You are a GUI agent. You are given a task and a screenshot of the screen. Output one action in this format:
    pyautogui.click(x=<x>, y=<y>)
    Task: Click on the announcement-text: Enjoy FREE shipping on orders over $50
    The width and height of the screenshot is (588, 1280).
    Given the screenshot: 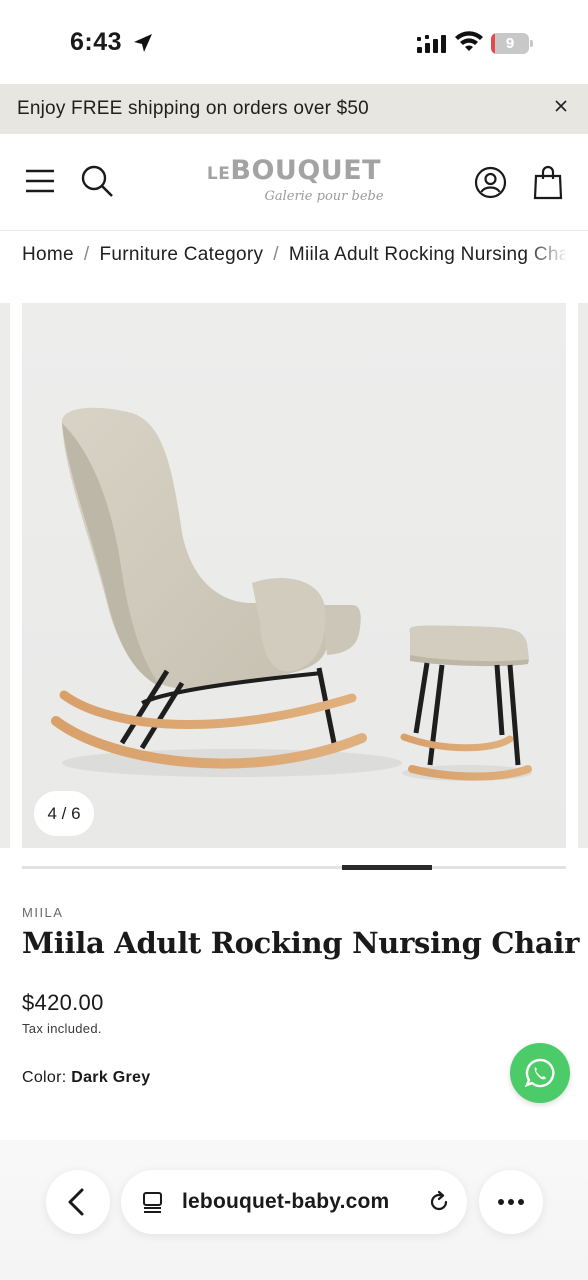 What is the action you would take?
    pyautogui.click(x=193, y=108)
    